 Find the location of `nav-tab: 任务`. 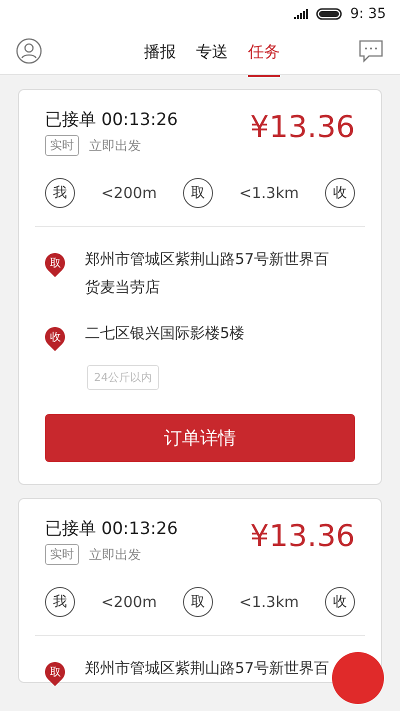

nav-tab: 任务 is located at coordinates (264, 54).